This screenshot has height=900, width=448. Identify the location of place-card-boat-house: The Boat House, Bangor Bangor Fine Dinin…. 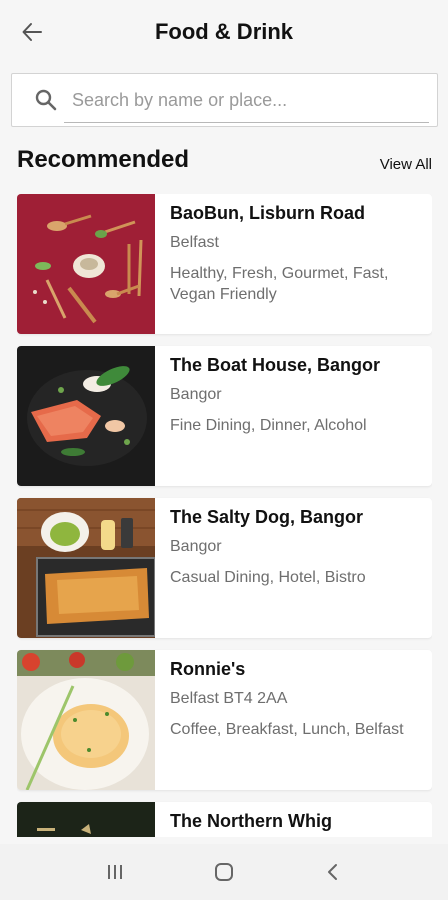
(224, 416).